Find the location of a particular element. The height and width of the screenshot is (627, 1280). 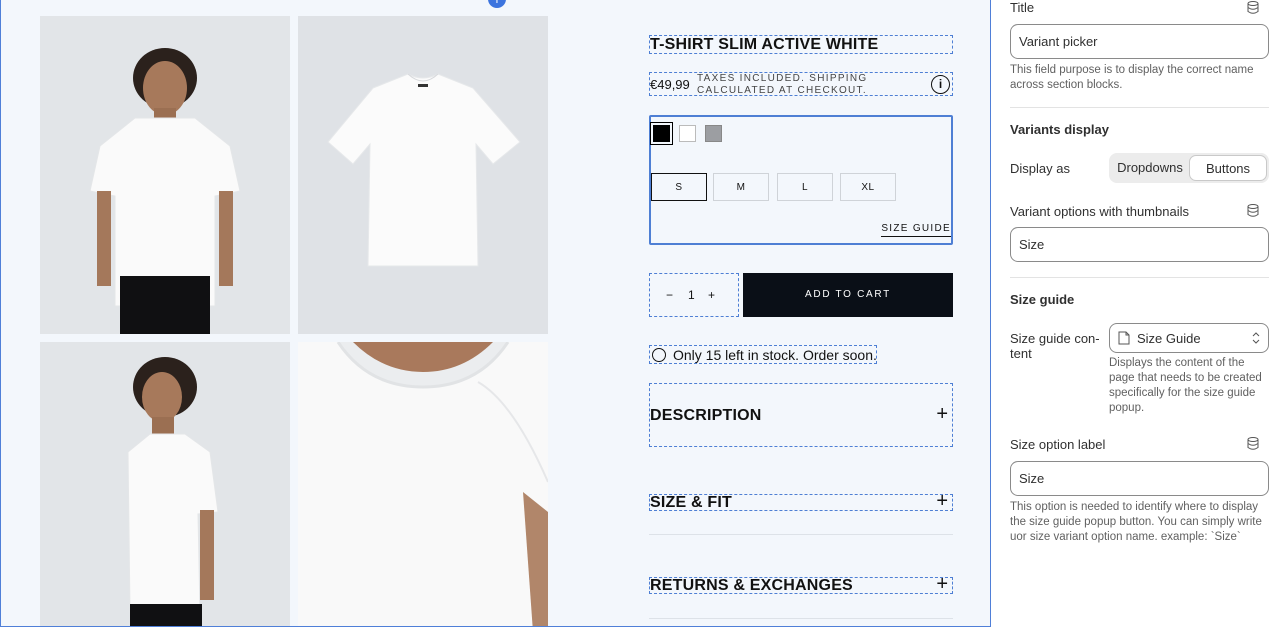

display-as-toggle: Dropdowns Buttons is located at coordinates (1189, 168).